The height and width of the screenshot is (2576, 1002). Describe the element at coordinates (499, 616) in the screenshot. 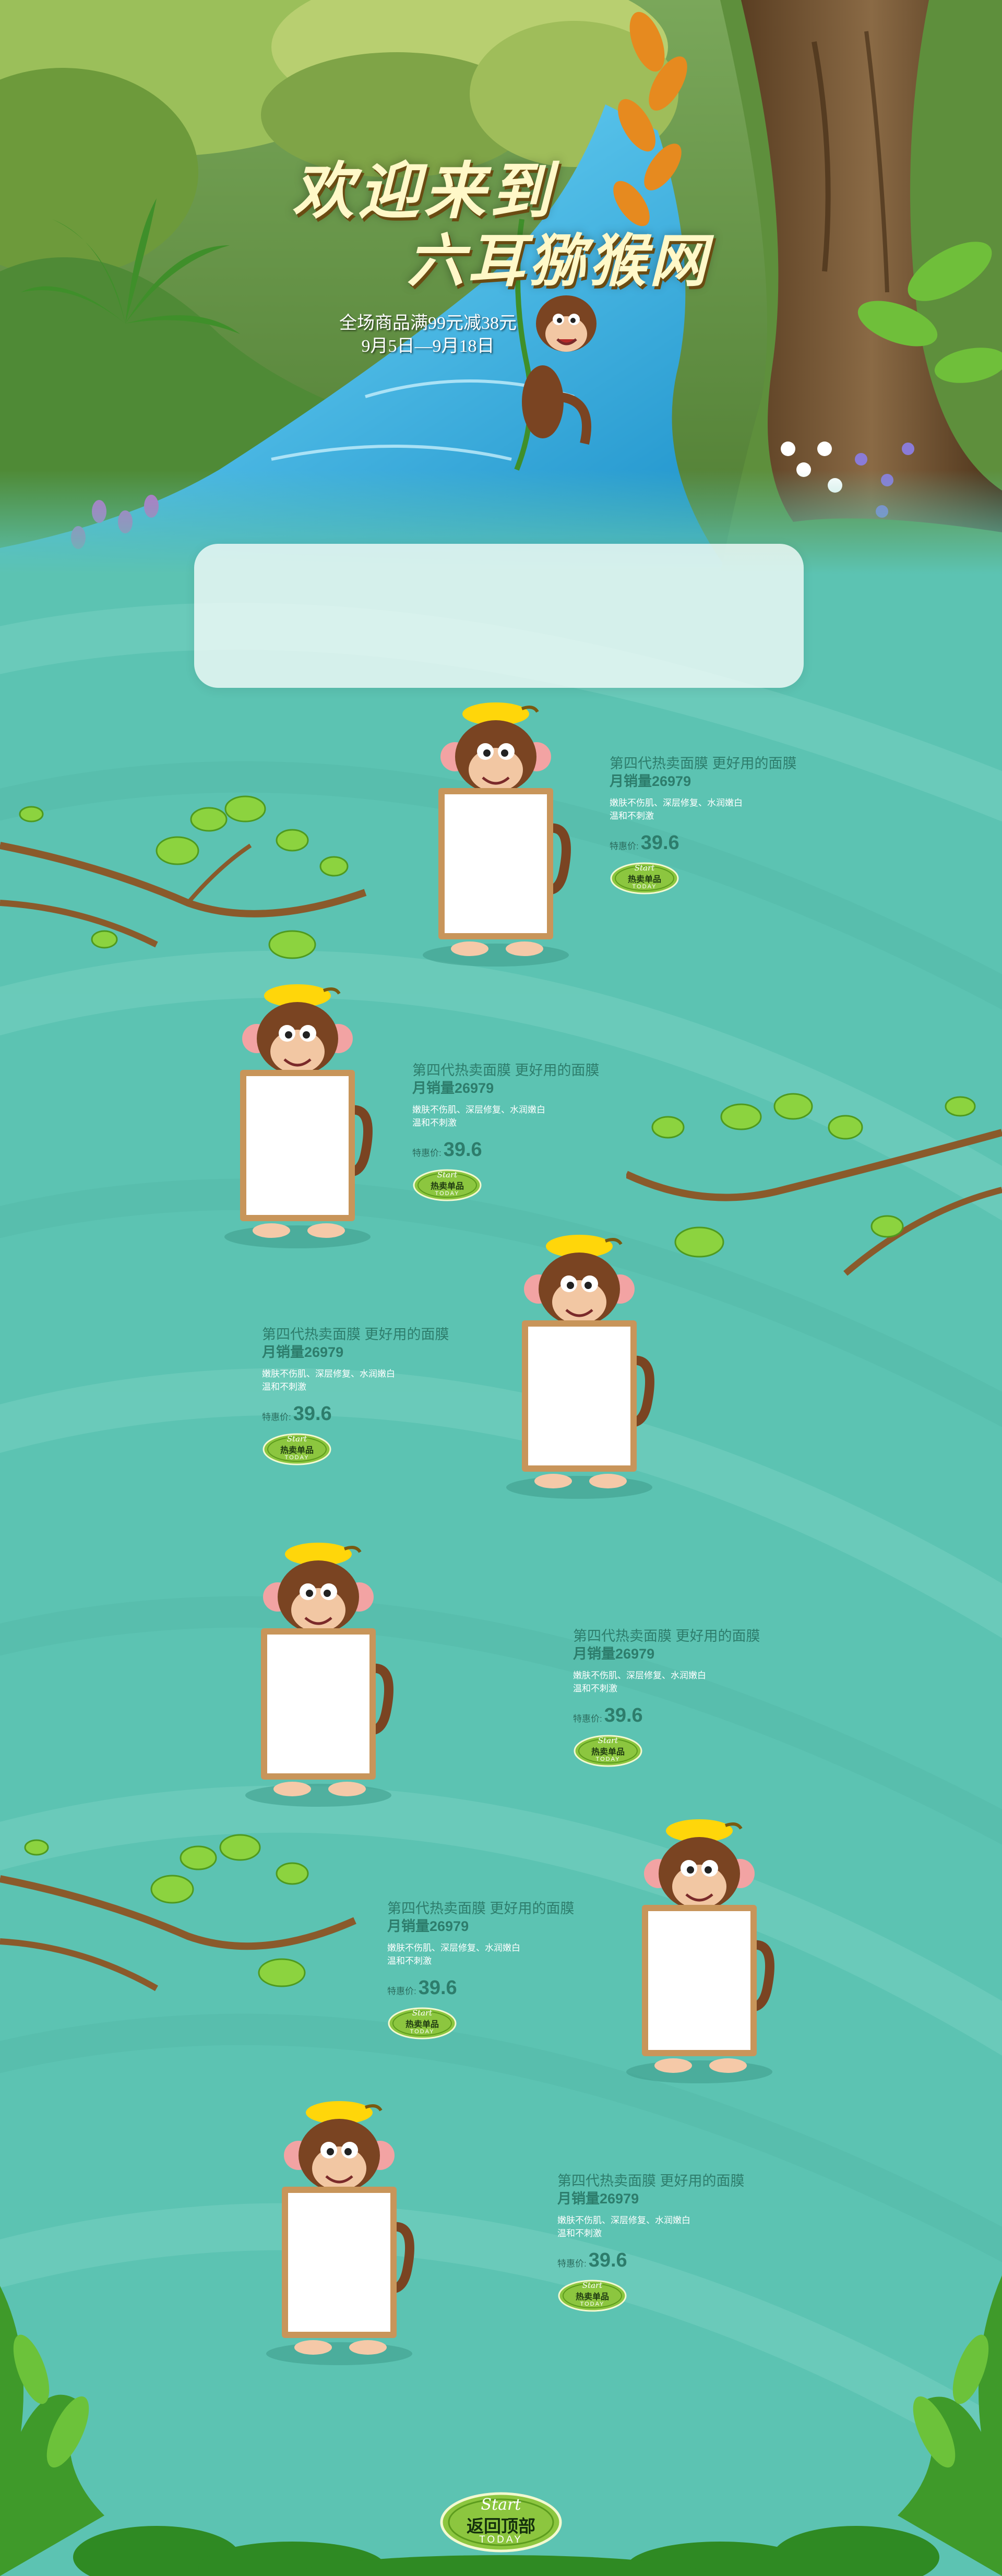

I see `hero-banner-panel` at that location.